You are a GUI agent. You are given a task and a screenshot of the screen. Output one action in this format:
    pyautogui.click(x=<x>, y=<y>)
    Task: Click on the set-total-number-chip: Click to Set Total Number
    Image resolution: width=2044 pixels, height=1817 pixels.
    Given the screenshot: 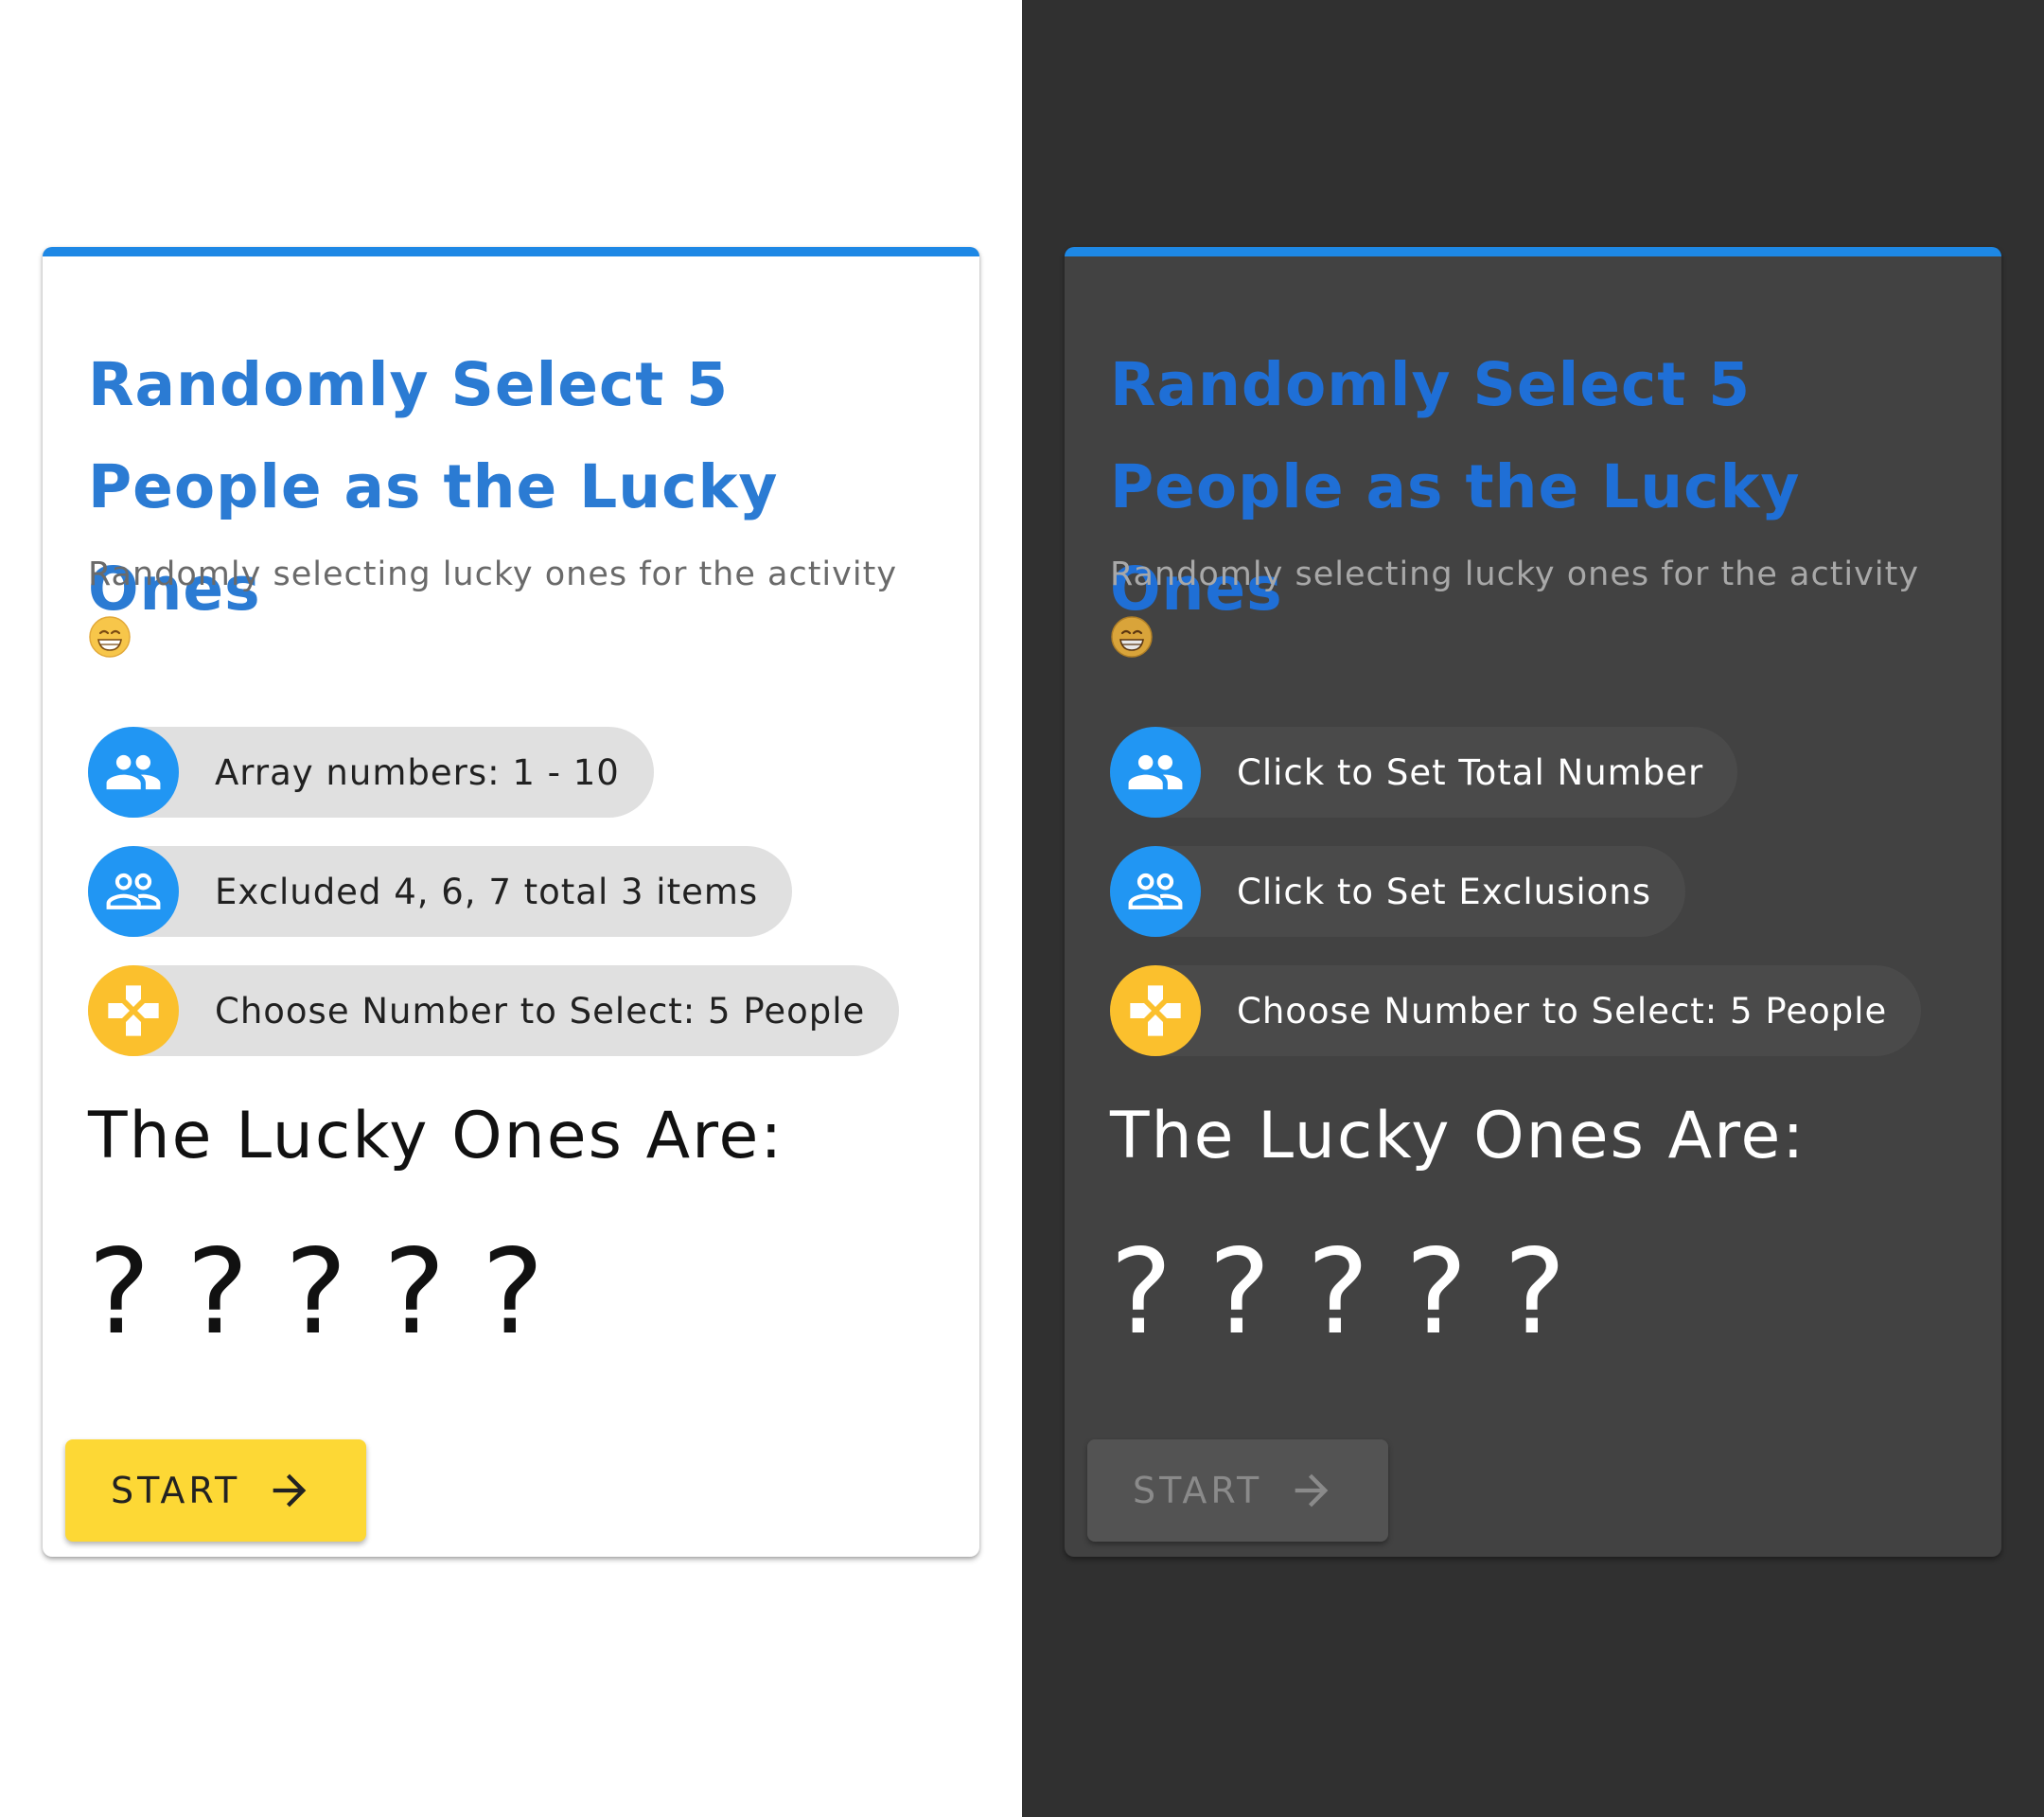 What is the action you would take?
    pyautogui.click(x=1424, y=772)
    